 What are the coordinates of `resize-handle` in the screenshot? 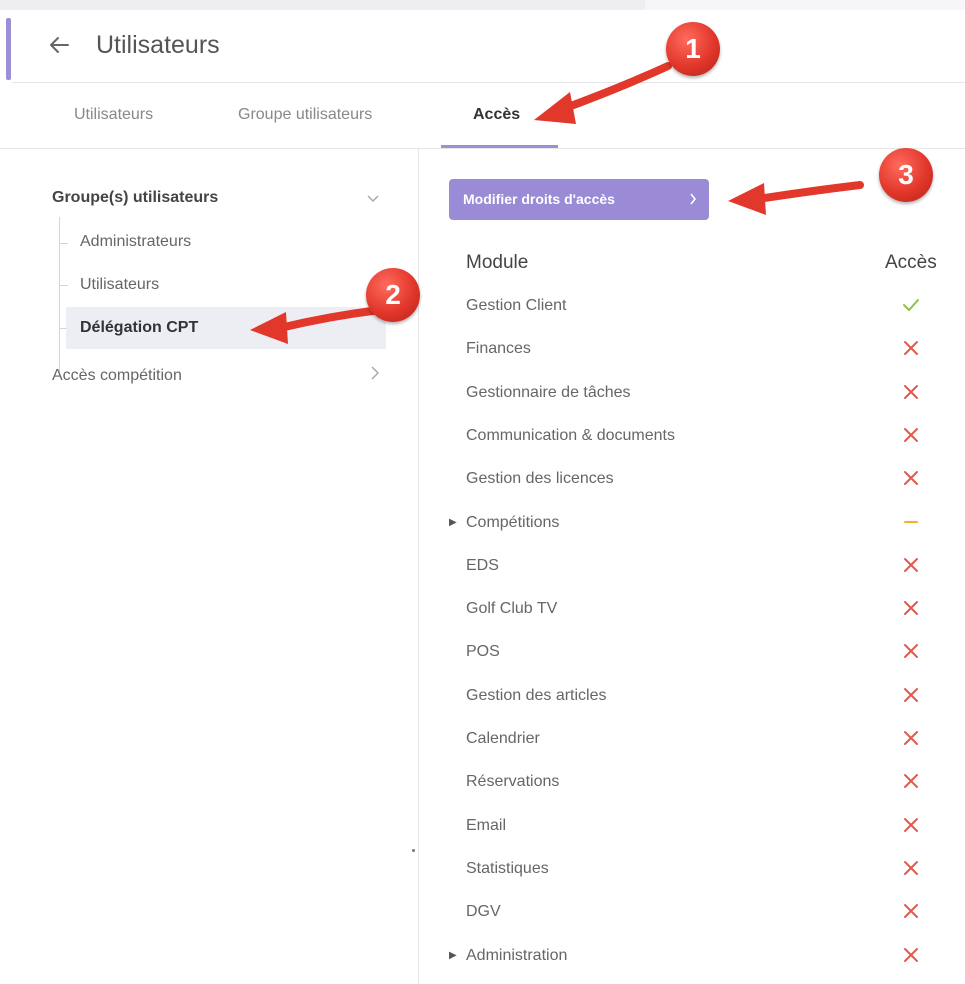 It's located at (413, 850).